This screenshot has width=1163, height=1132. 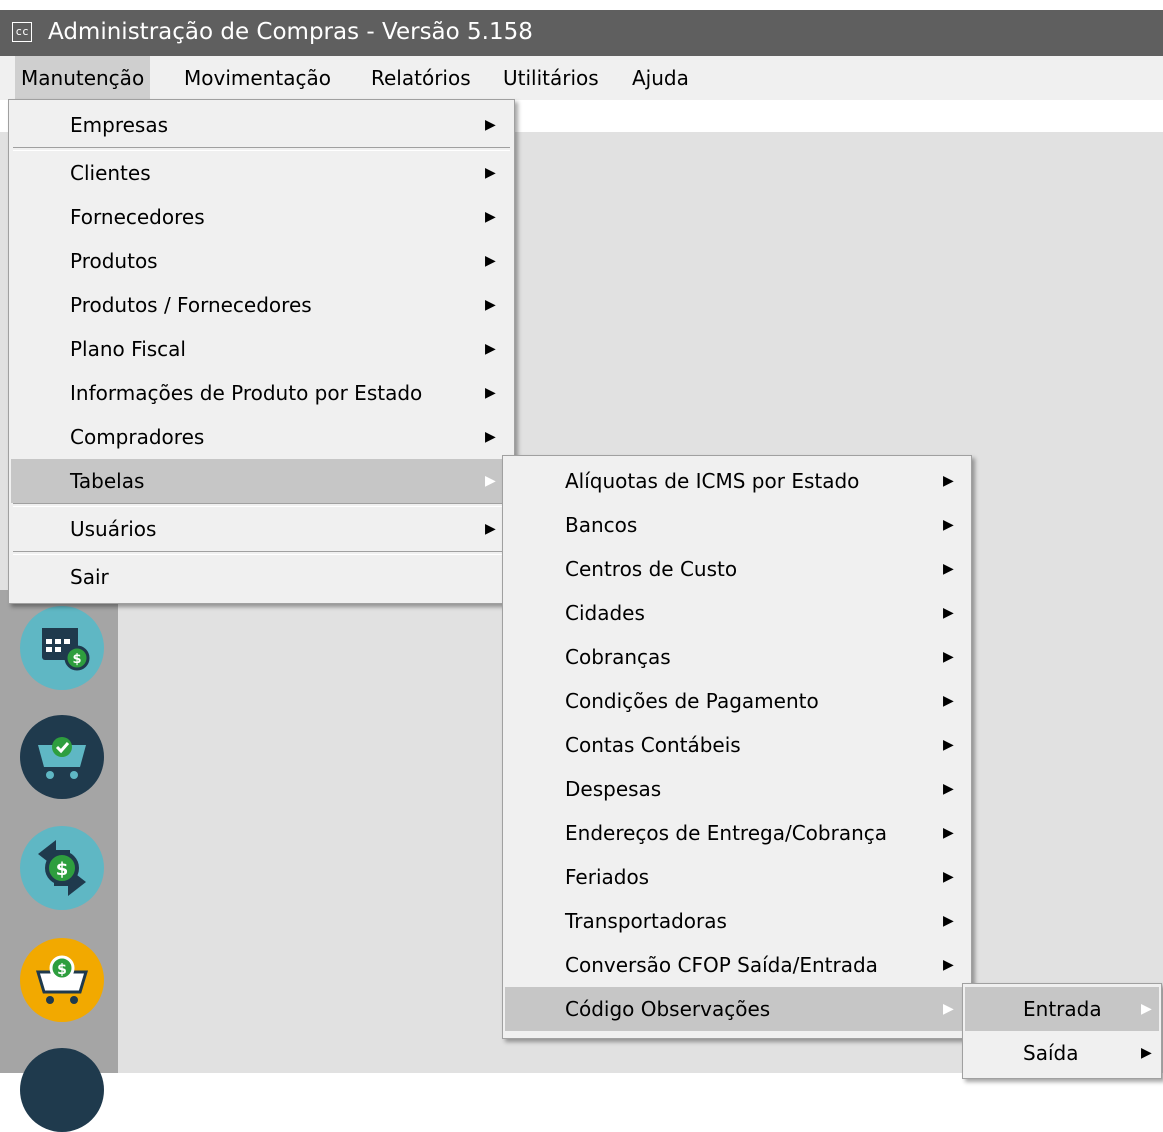 I want to click on money-exchange-icon: $, so click(x=62, y=868).